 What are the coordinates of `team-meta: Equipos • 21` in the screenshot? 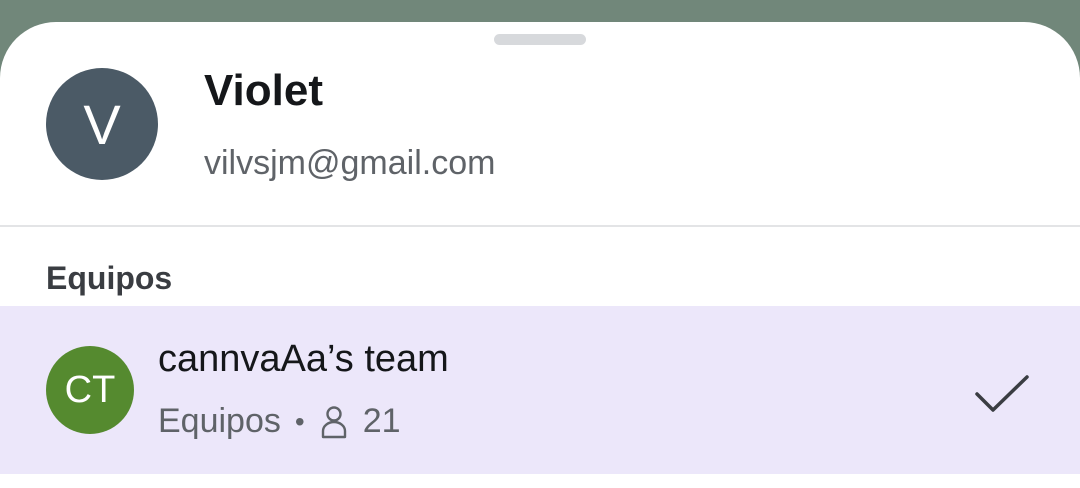 It's located at (279, 421).